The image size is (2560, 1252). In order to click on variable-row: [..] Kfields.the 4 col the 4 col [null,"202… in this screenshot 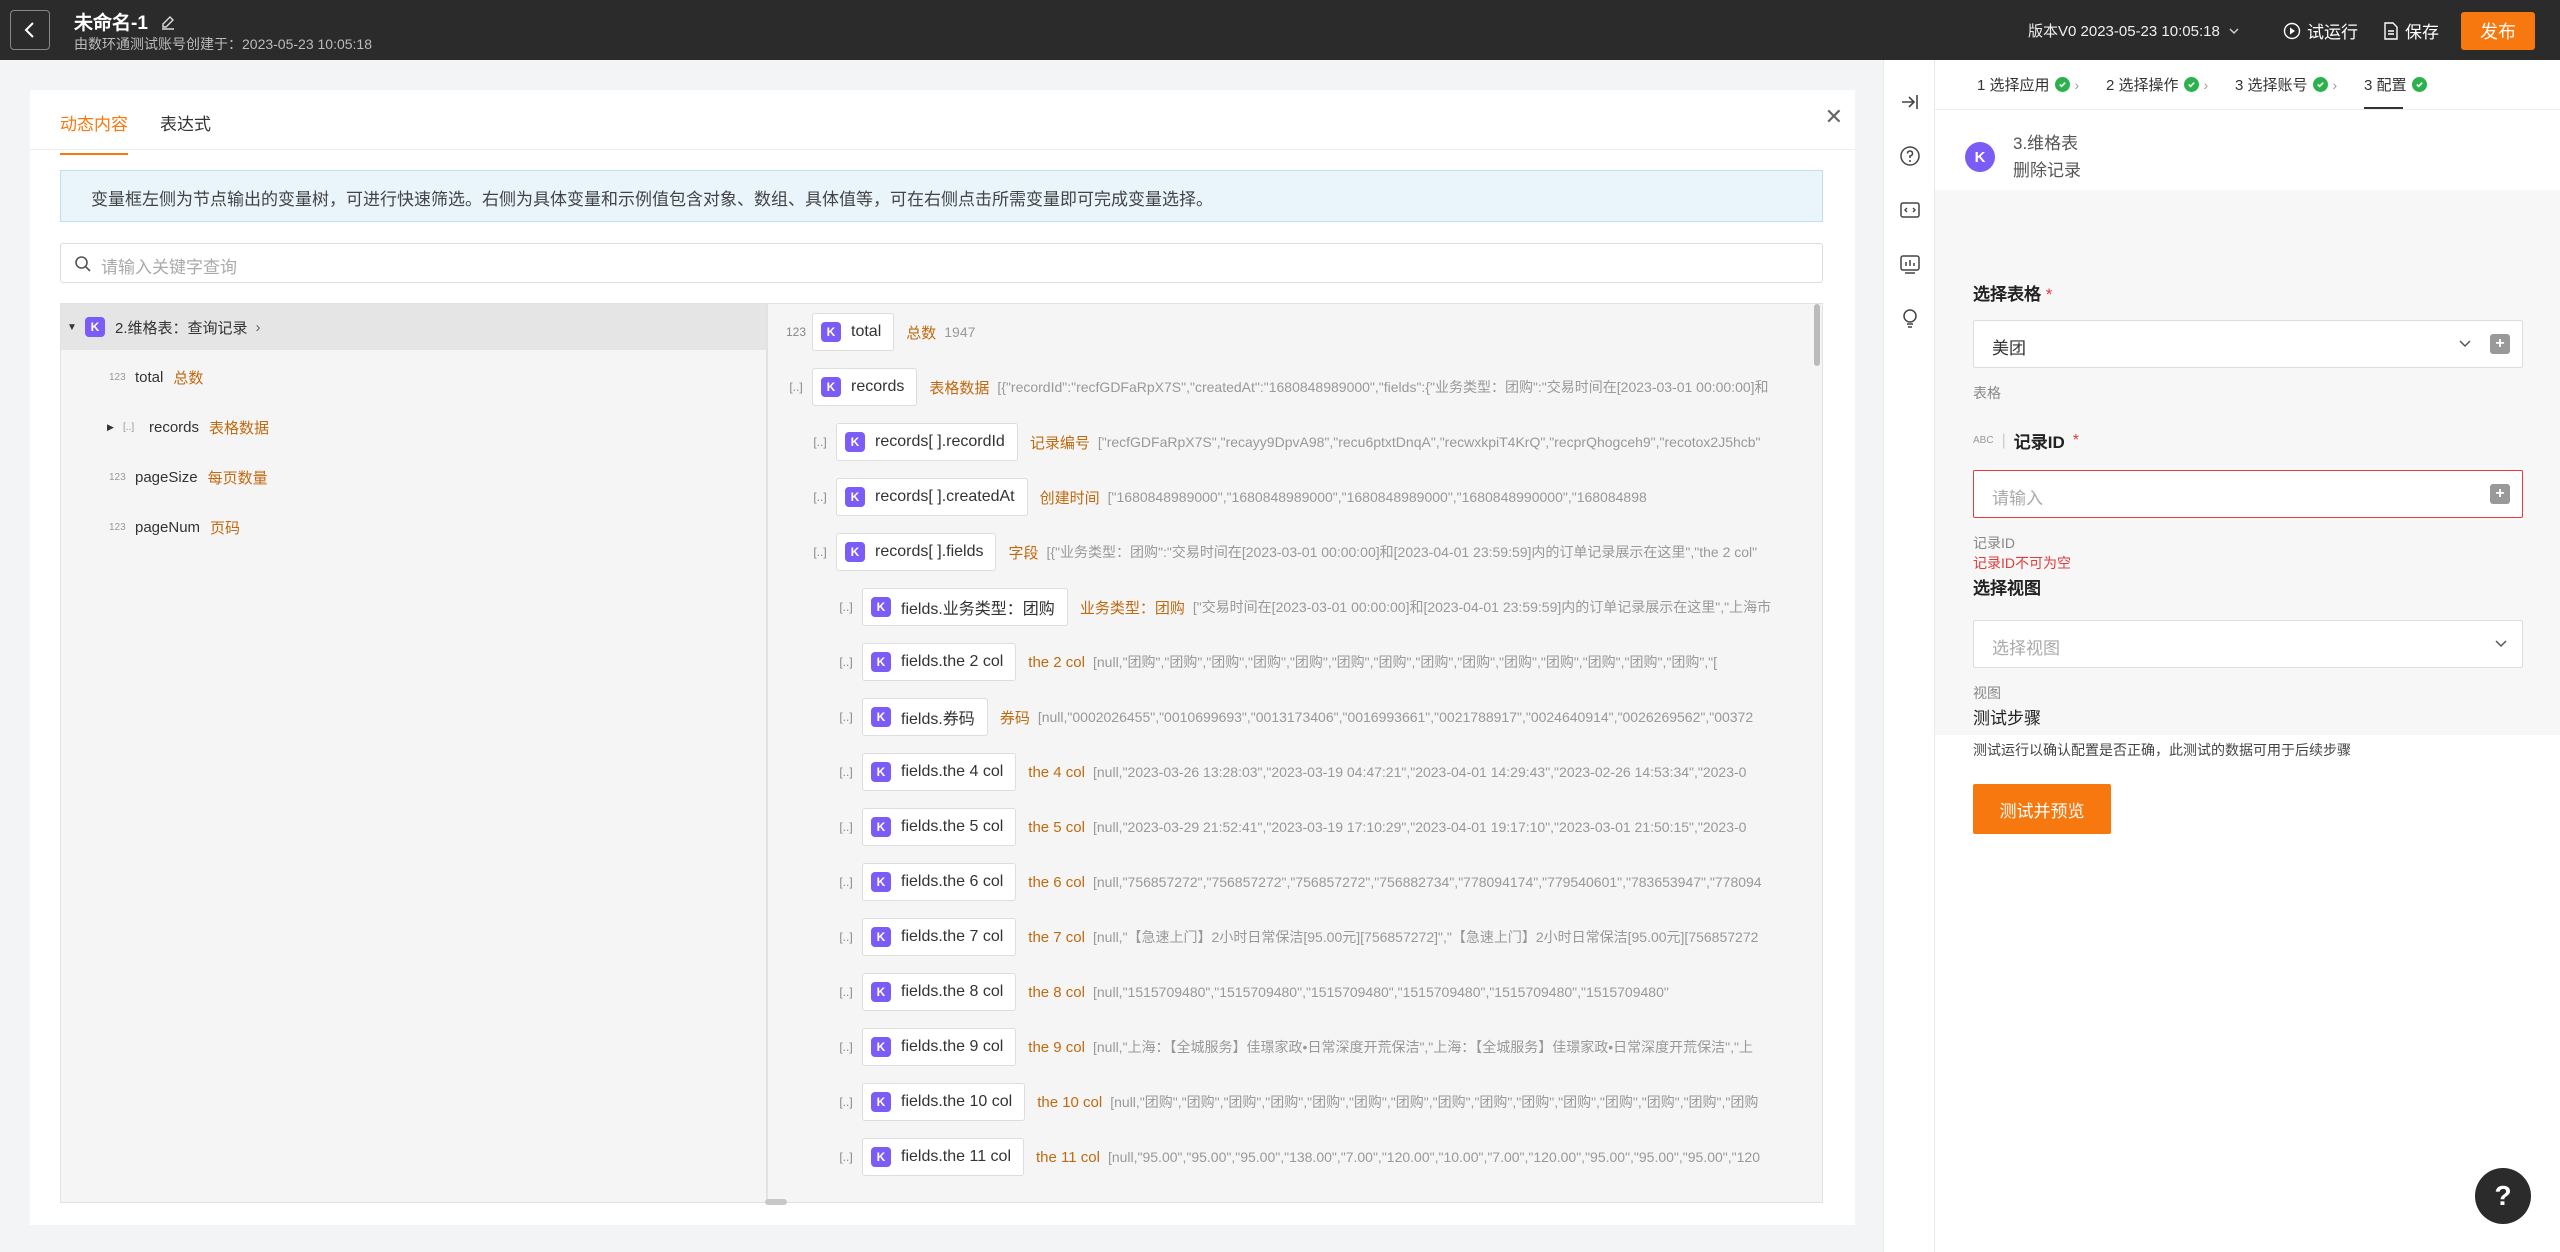, I will do `click(1288, 772)`.